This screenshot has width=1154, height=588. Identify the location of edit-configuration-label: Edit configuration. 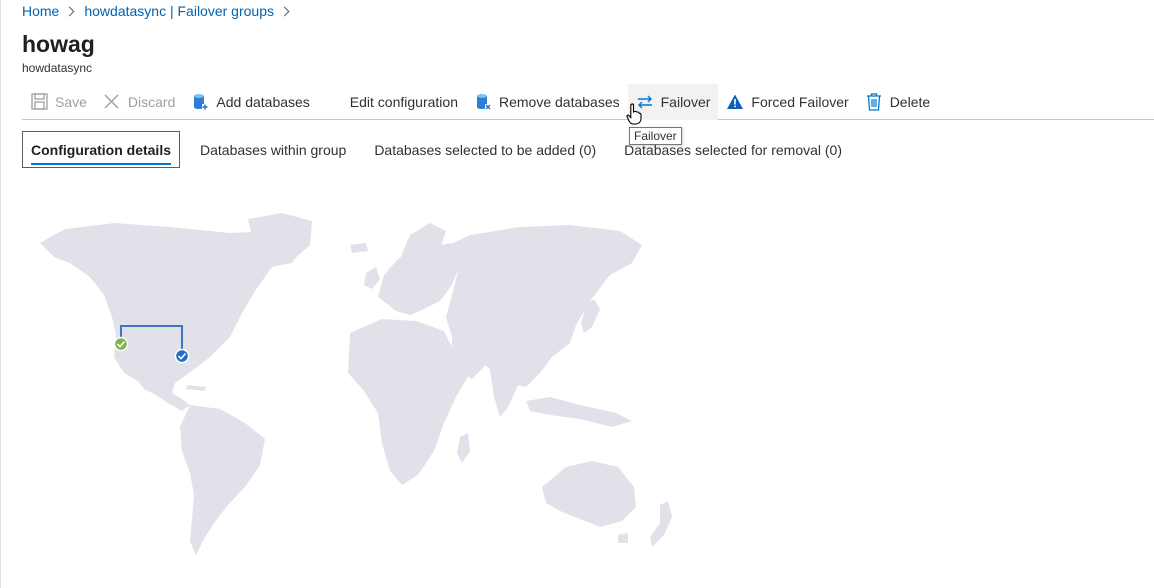
(403, 101).